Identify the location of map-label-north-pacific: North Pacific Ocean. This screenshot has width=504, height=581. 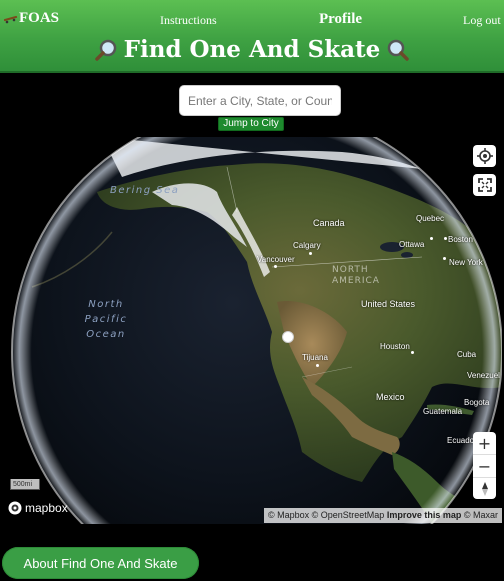
(106, 319).